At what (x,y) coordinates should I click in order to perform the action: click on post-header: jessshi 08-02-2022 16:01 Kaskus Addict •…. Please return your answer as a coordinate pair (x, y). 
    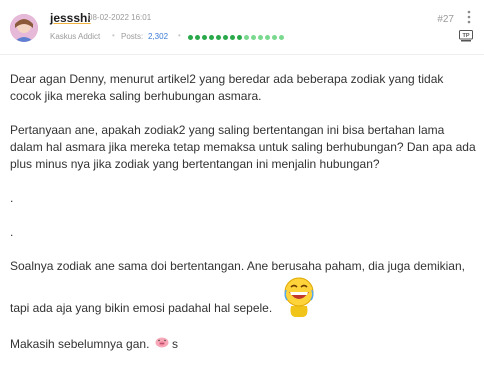
    Looking at the image, I should click on (242, 26).